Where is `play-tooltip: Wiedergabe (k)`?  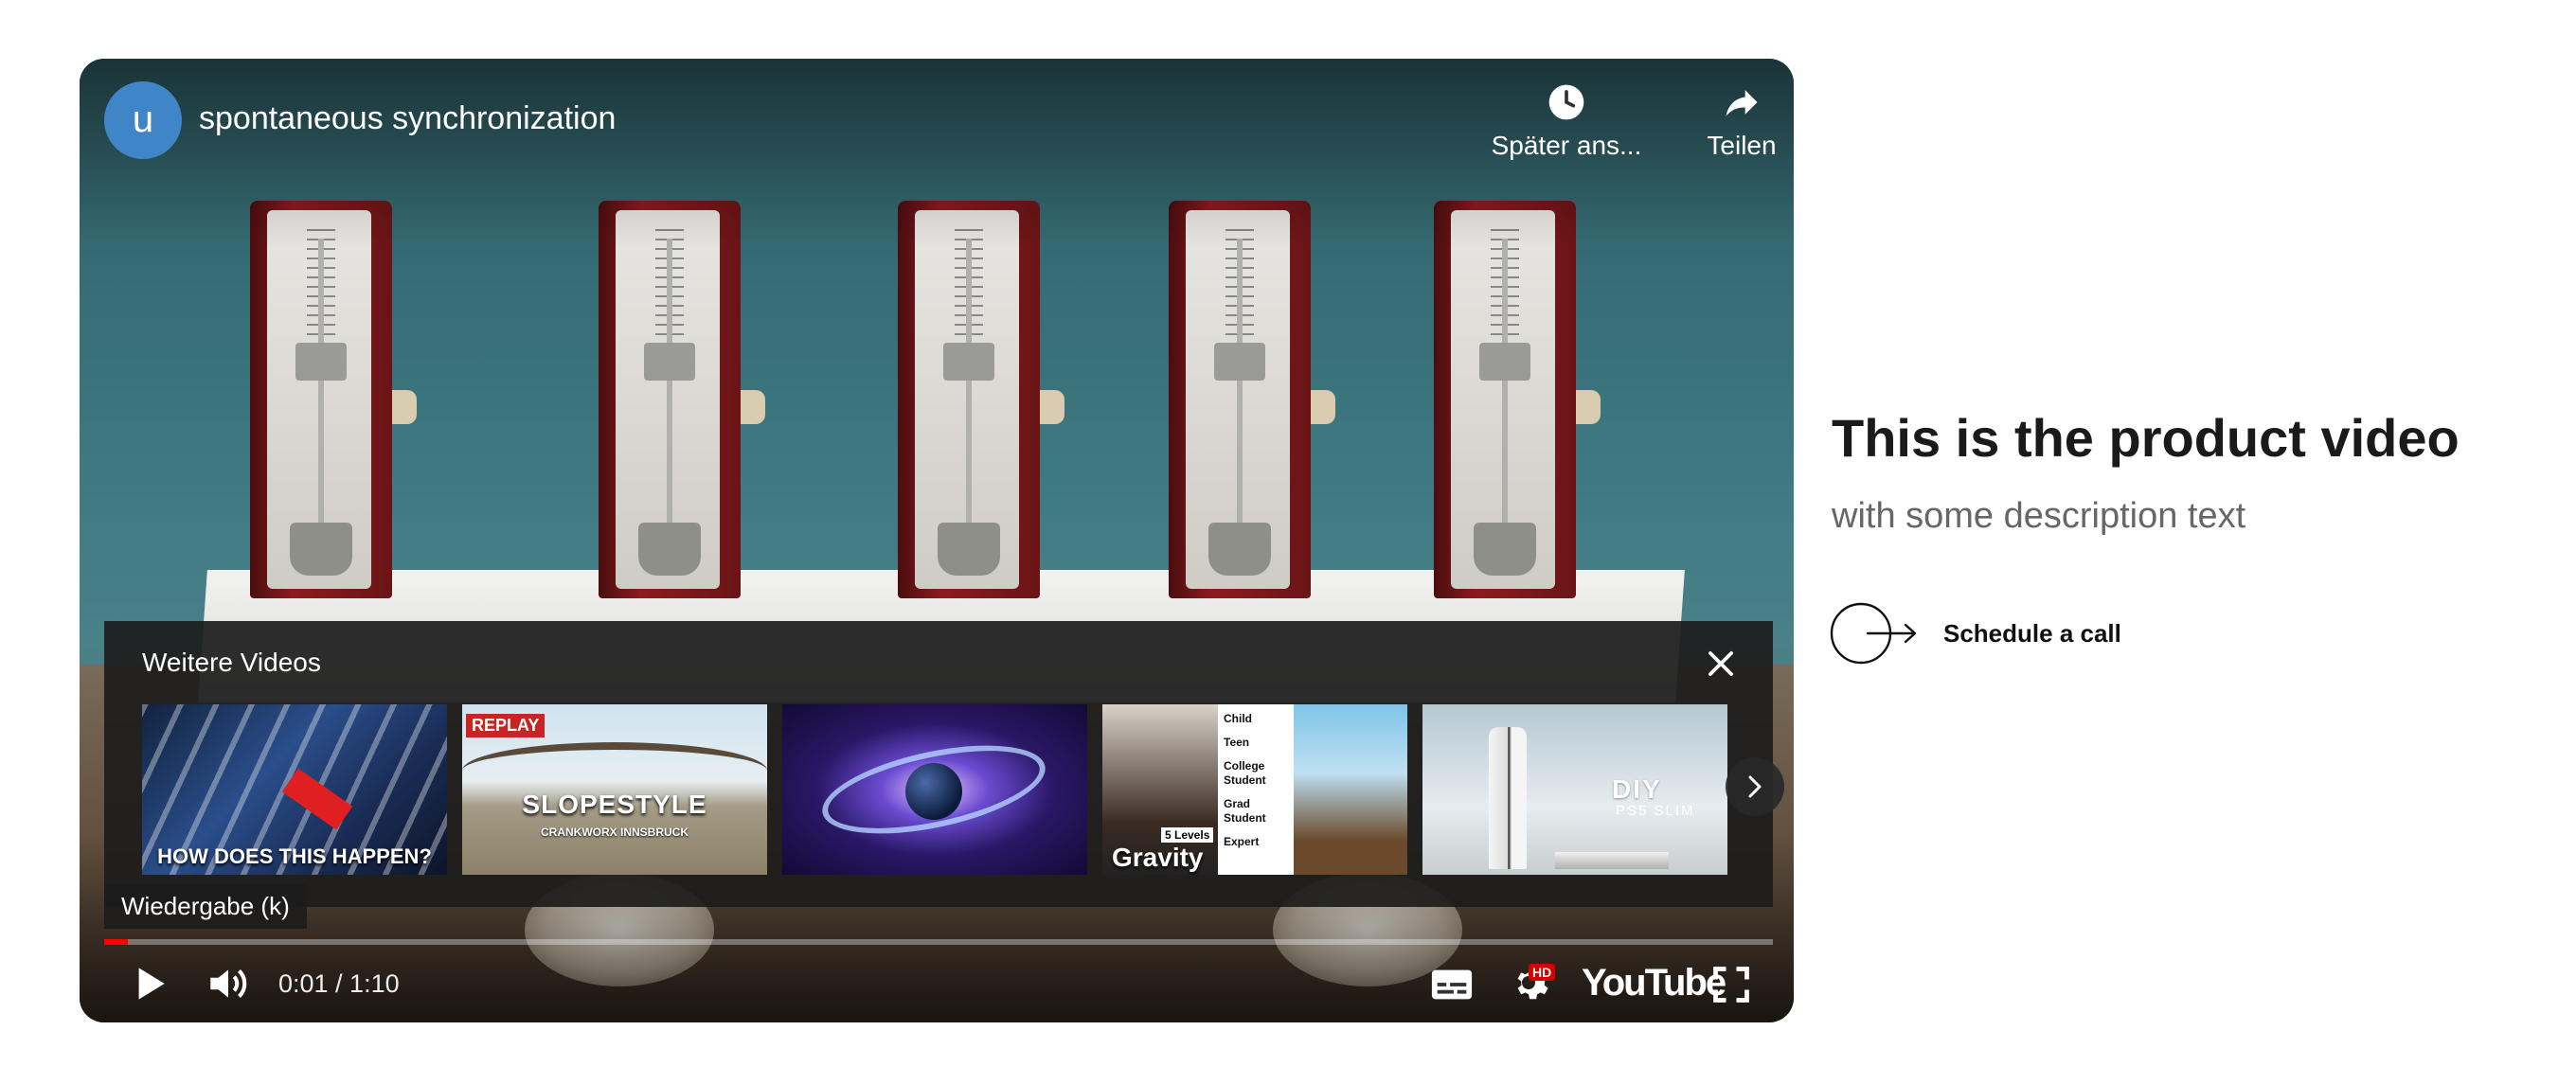 play-tooltip: Wiedergabe (k) is located at coordinates (205, 906).